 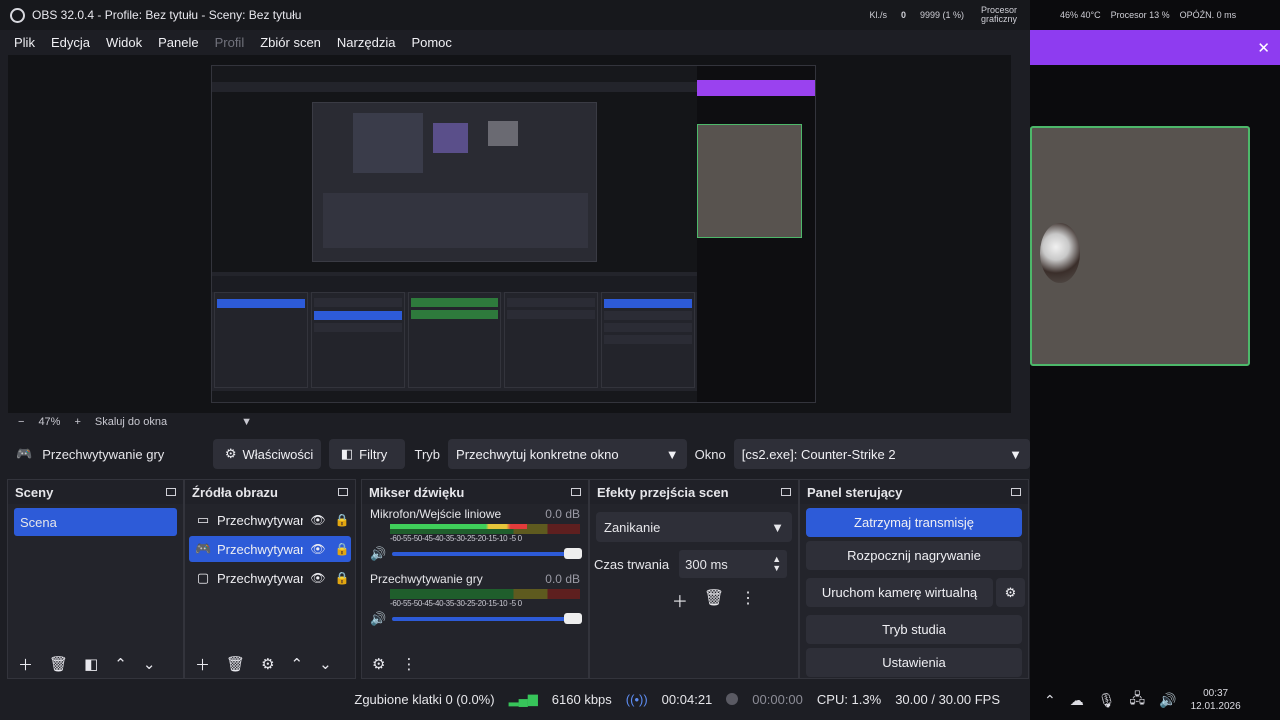 I want to click on filters-label: Filtry, so click(x=373, y=454).